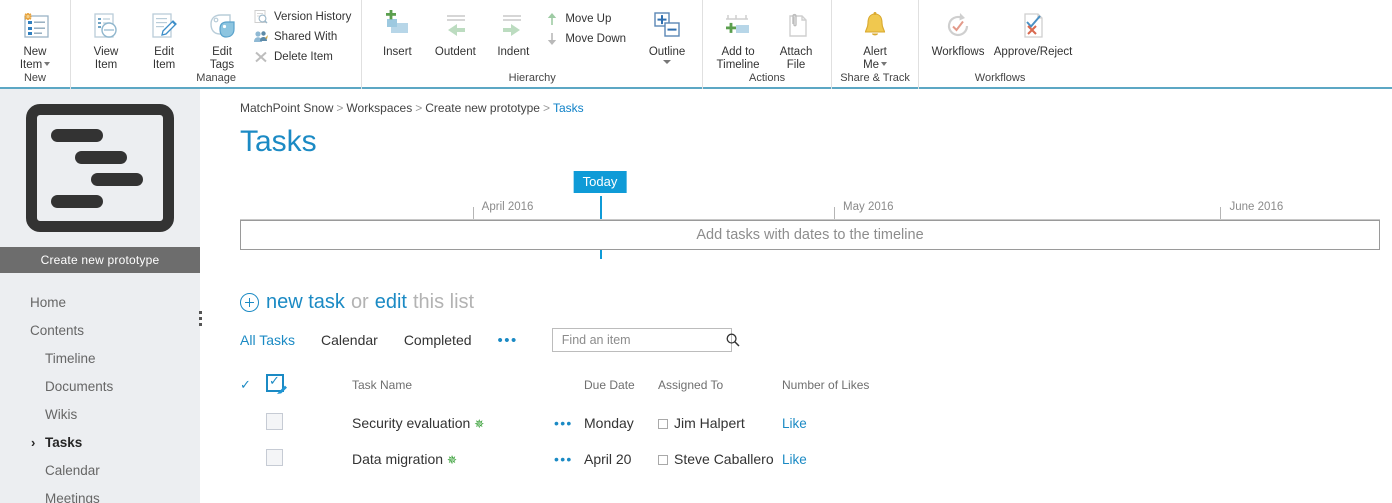 This screenshot has width=1392, height=503. I want to click on timeline-tick, so click(1221, 213).